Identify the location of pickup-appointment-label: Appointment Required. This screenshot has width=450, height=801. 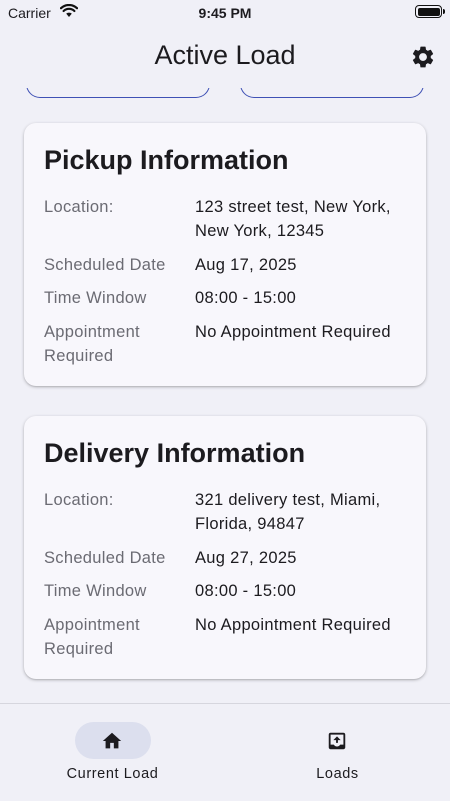
(92, 344).